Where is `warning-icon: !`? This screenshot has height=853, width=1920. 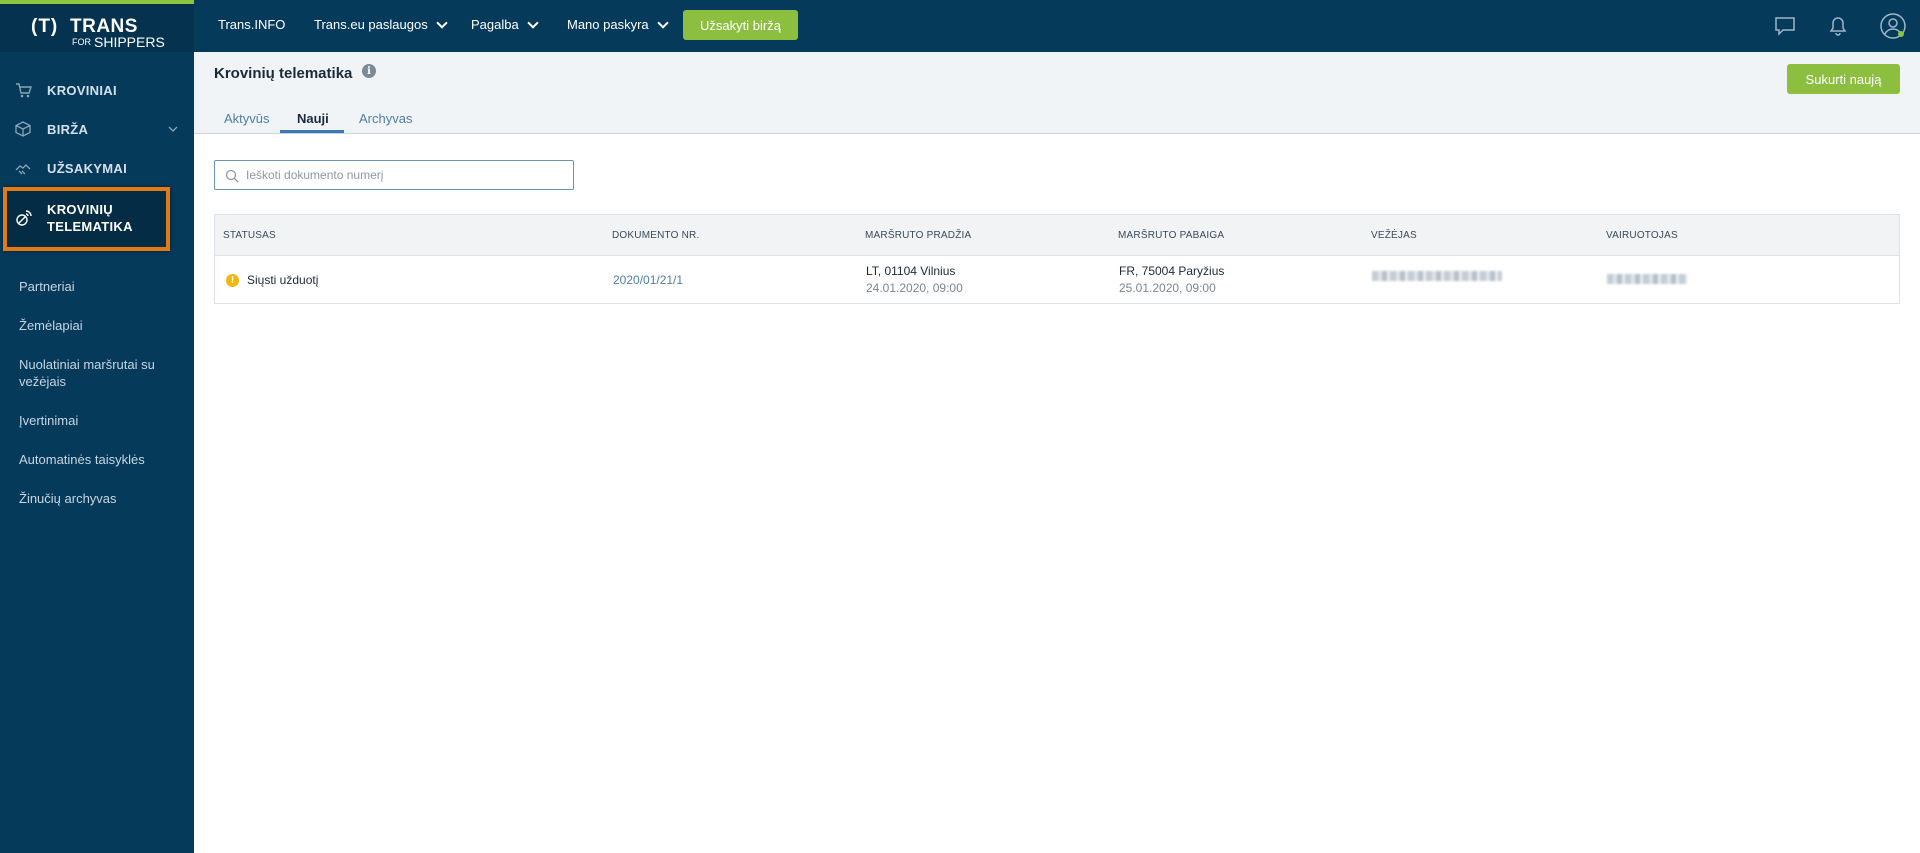 warning-icon: ! is located at coordinates (232, 280).